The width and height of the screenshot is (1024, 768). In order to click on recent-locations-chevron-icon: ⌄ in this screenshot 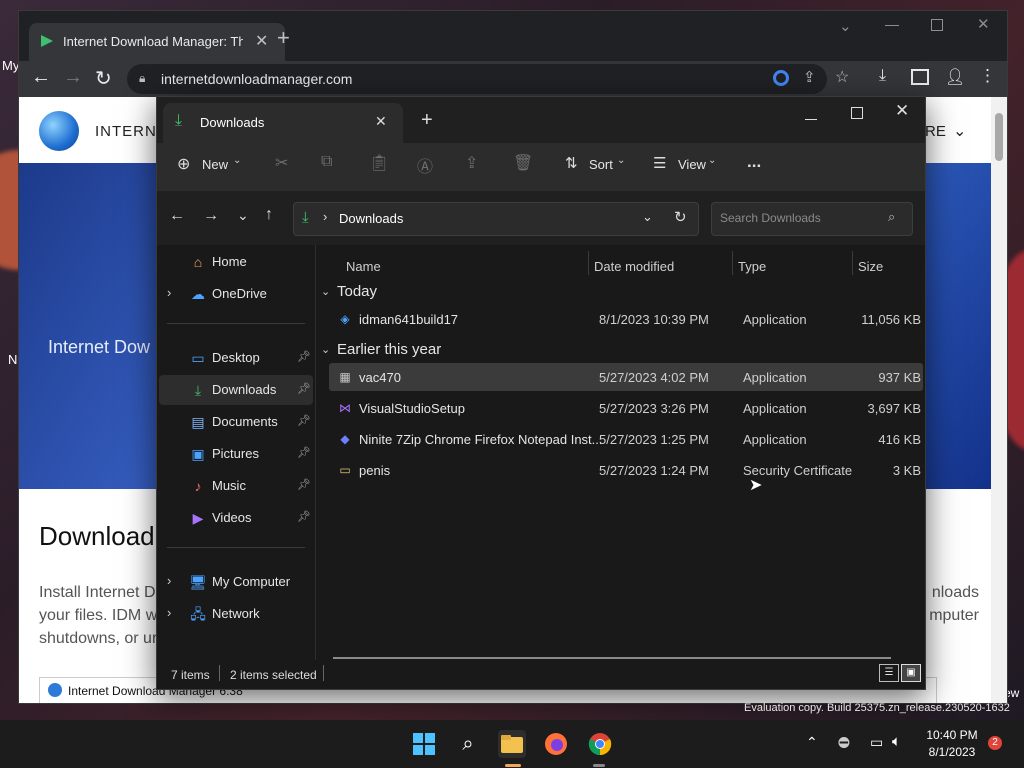, I will do `click(243, 215)`.